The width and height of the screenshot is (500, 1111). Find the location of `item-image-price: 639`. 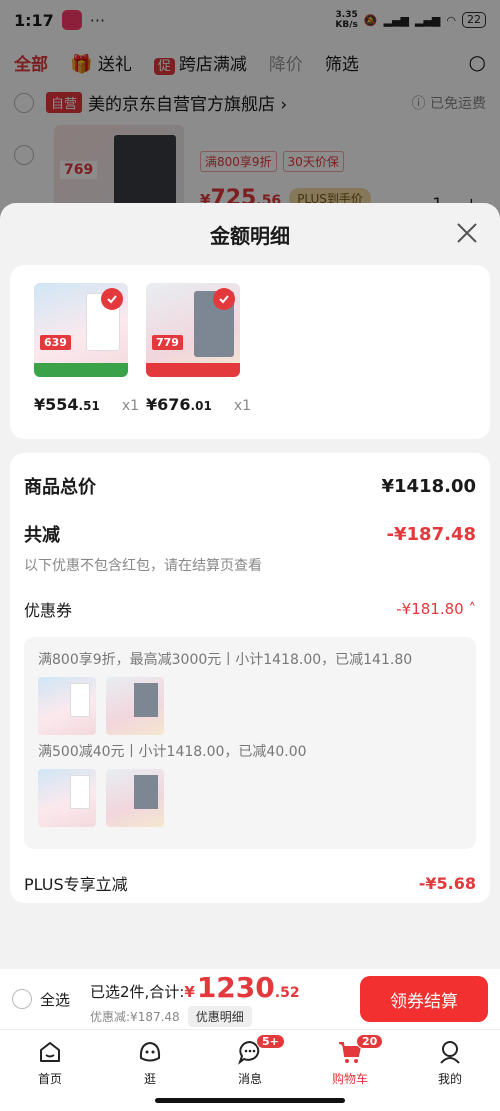

item-image-price: 639 is located at coordinates (55, 342).